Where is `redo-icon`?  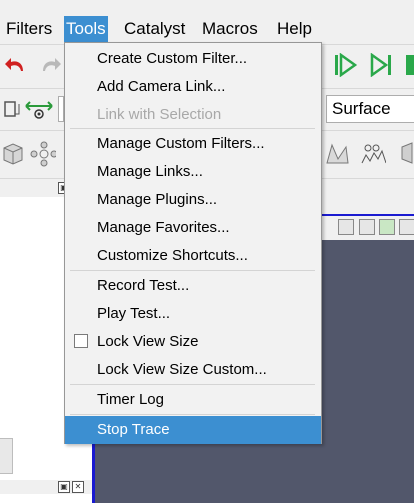 redo-icon is located at coordinates (52, 64).